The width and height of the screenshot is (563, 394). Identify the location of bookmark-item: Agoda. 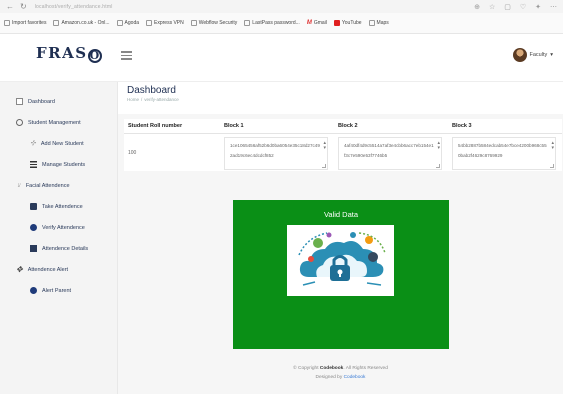
(127, 23).